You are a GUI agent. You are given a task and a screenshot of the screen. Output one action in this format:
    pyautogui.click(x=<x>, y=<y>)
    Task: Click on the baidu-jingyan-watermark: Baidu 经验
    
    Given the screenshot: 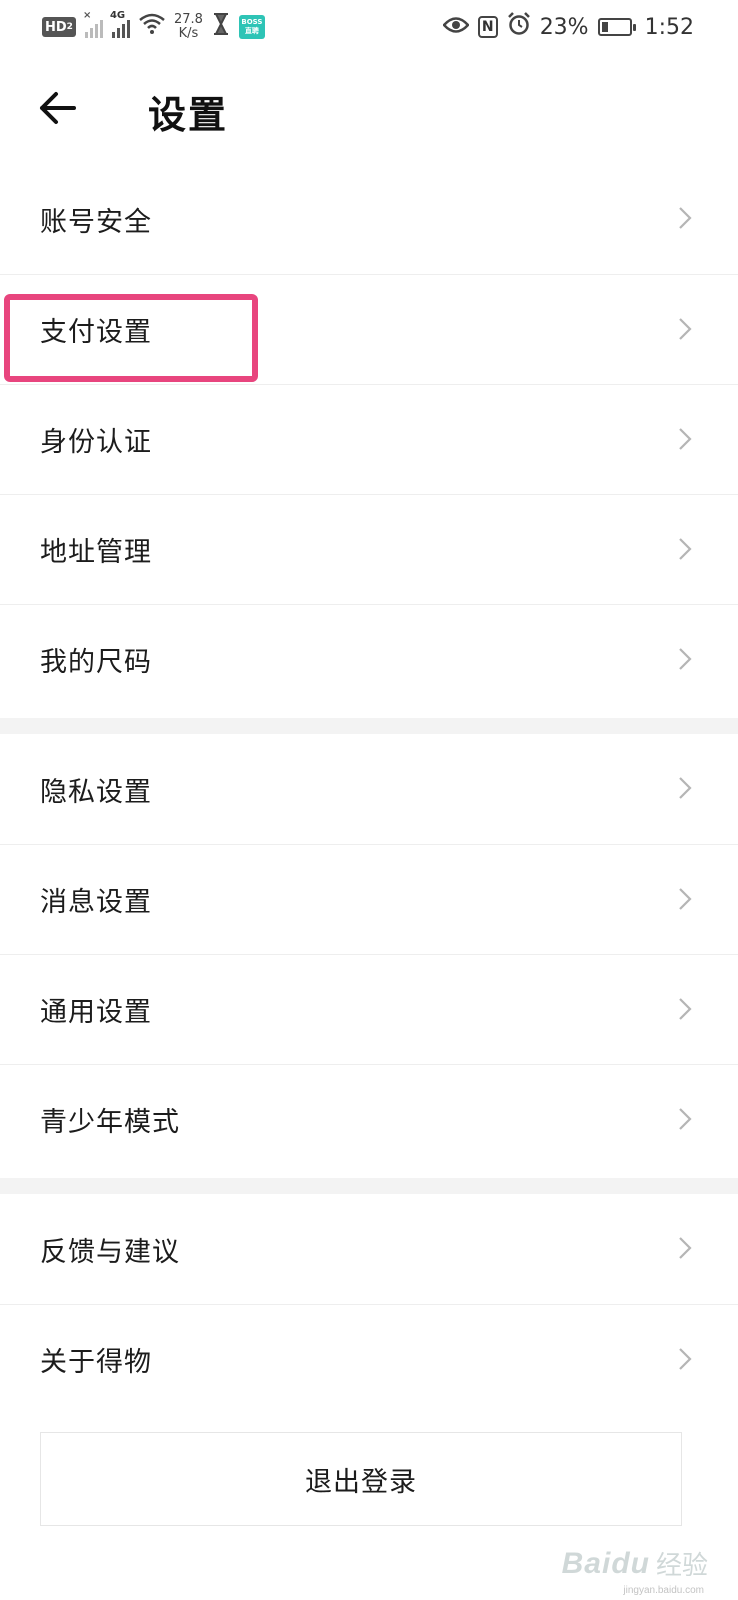 What is the action you would take?
    pyautogui.click(x=635, y=1563)
    